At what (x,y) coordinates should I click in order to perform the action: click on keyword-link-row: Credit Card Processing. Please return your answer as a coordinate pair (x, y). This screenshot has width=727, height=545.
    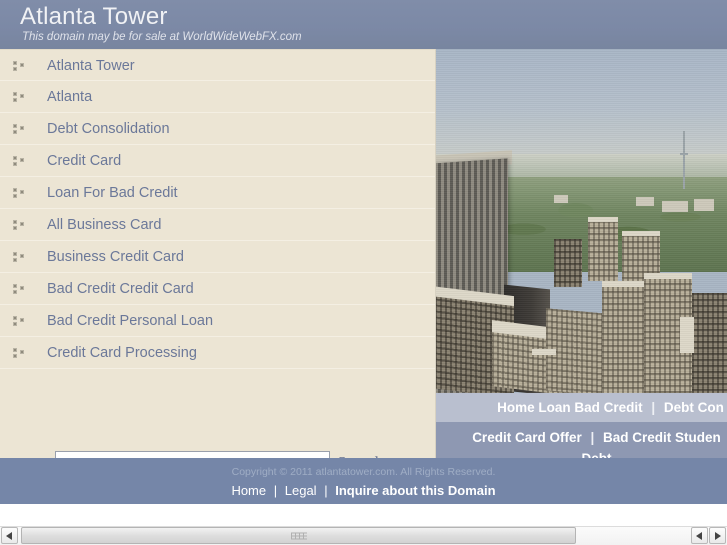
    Looking at the image, I should click on (217, 353).